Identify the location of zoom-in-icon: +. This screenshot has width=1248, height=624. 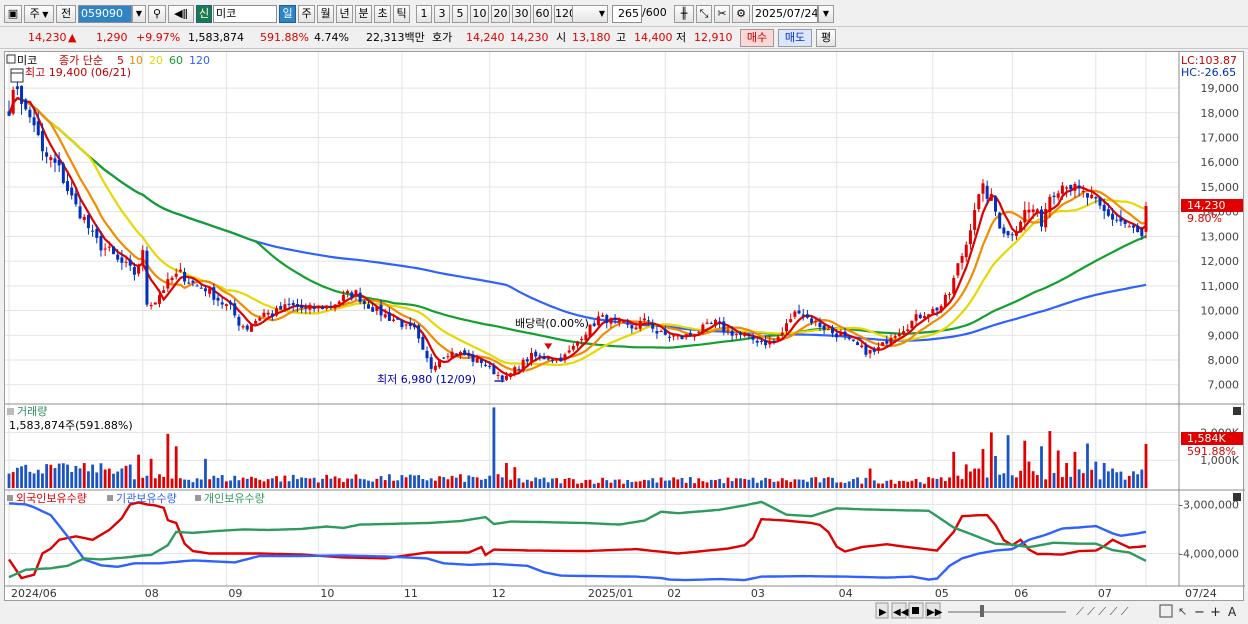
(1215, 612).